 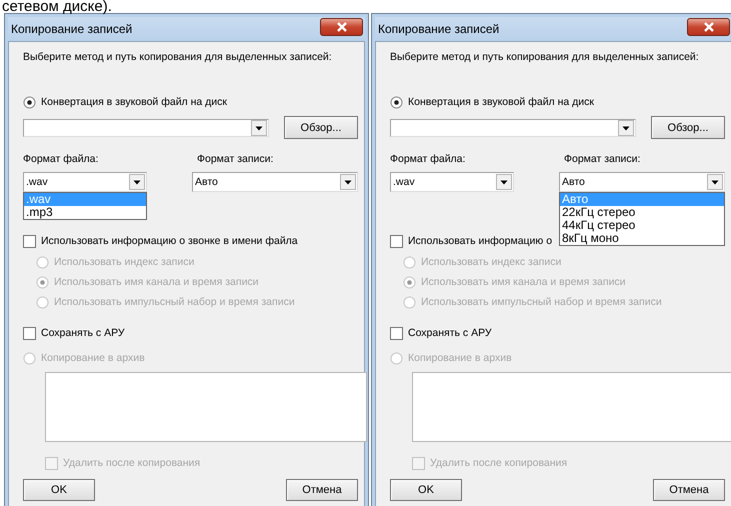 What do you see at coordinates (452, 182) in the screenshot?
I see `format-dropdown: .wav` at bounding box center [452, 182].